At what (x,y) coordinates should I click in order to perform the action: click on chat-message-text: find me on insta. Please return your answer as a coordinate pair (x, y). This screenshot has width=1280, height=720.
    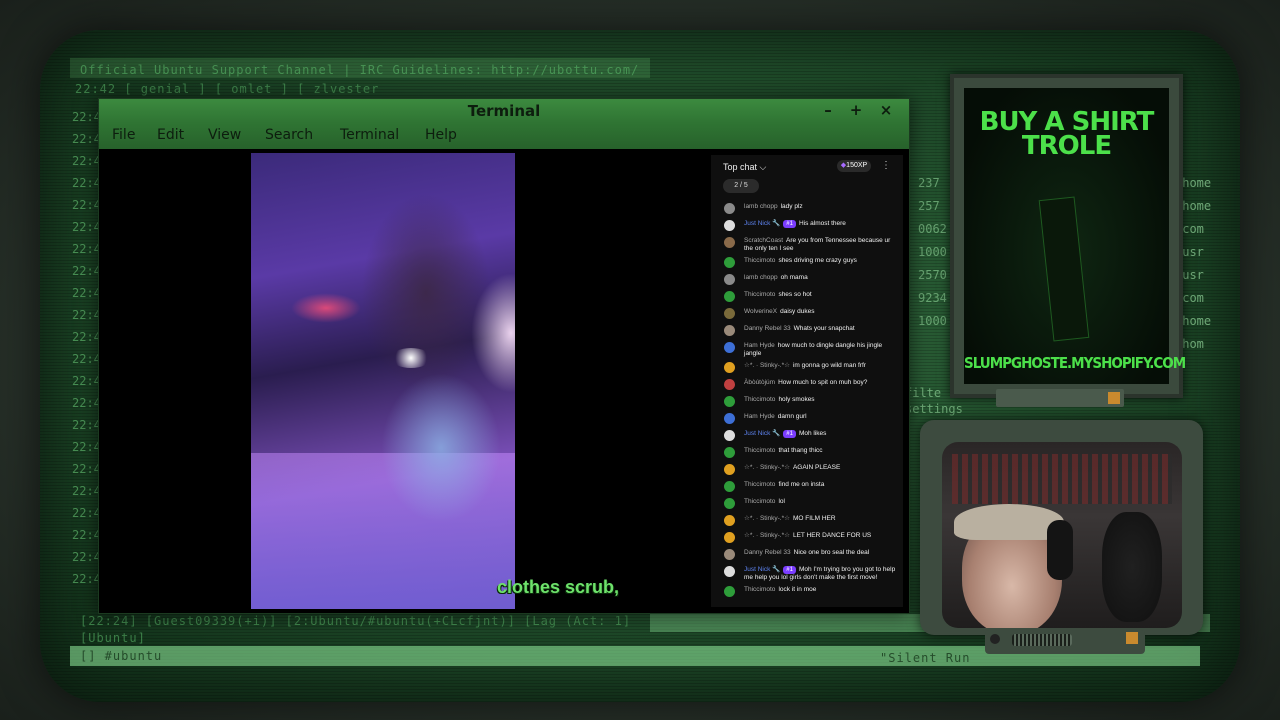
    Looking at the image, I should click on (801, 484).